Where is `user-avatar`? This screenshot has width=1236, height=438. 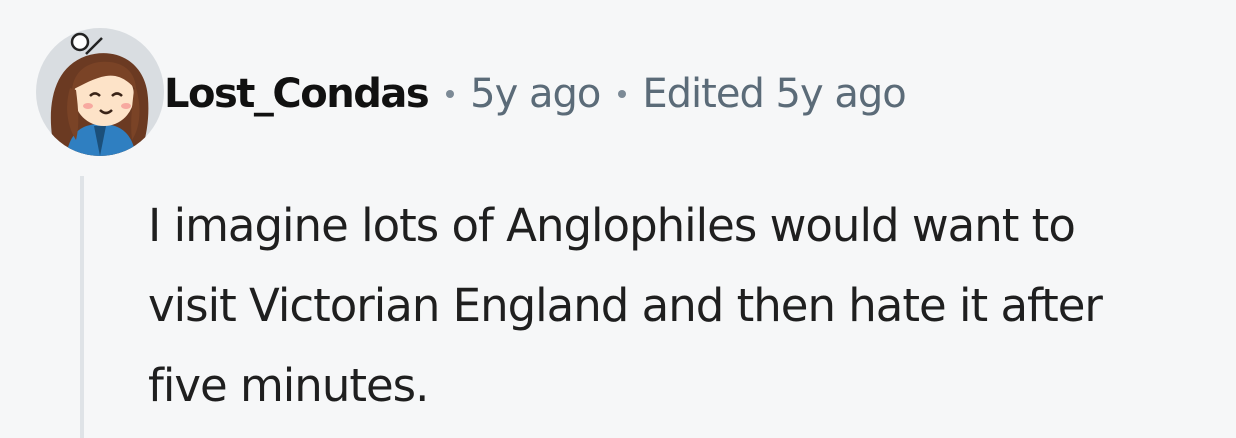
user-avatar is located at coordinates (100, 92).